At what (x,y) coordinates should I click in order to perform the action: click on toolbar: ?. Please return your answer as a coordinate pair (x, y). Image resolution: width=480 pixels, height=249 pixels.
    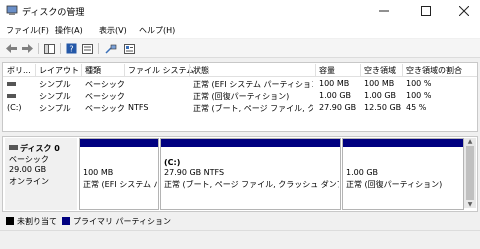
    Looking at the image, I should click on (240, 48).